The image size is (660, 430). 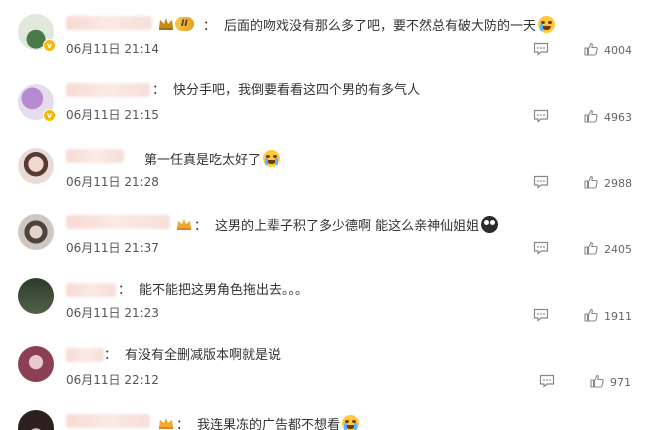 I want to click on comment-text-content: 后面的吻戏没有那么多了吧，要不然总有破大防的一天, so click(x=380, y=26).